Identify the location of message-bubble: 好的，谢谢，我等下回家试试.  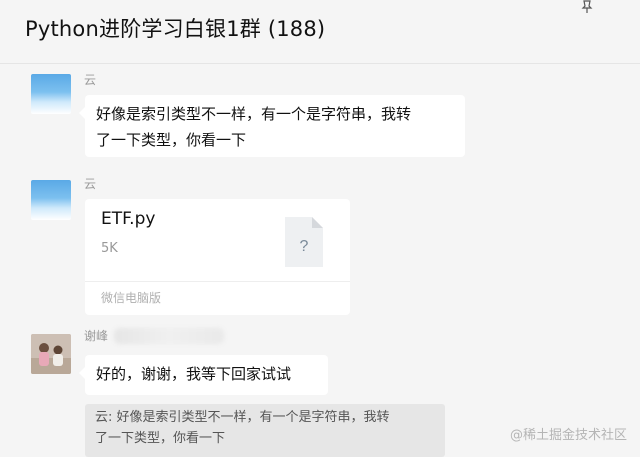
(203, 375).